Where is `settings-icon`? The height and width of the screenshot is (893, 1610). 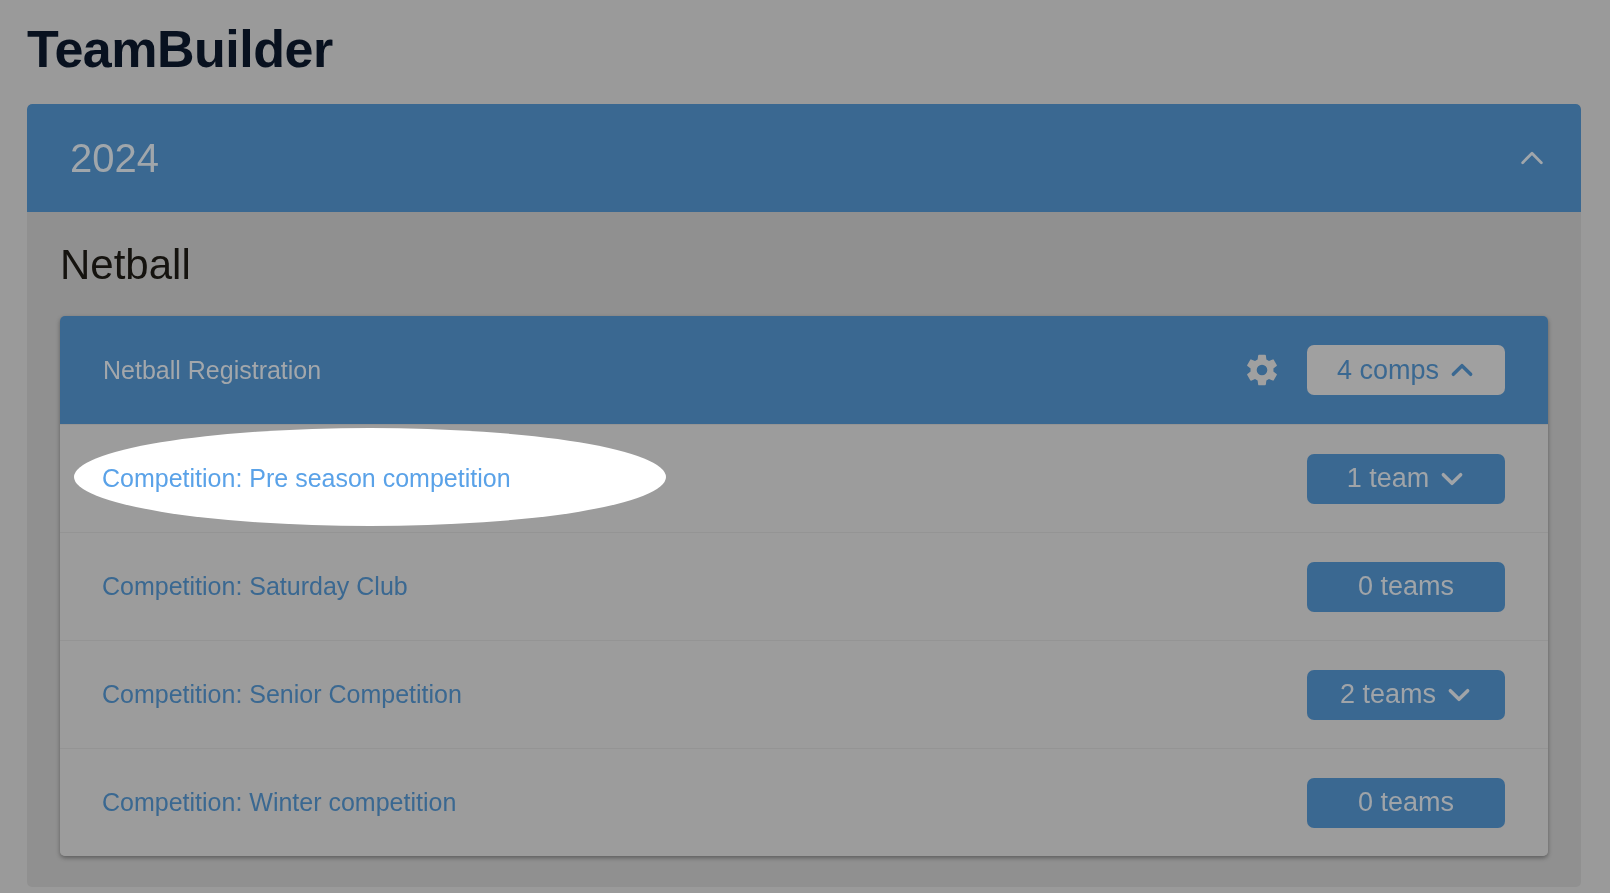 settings-icon is located at coordinates (1262, 370).